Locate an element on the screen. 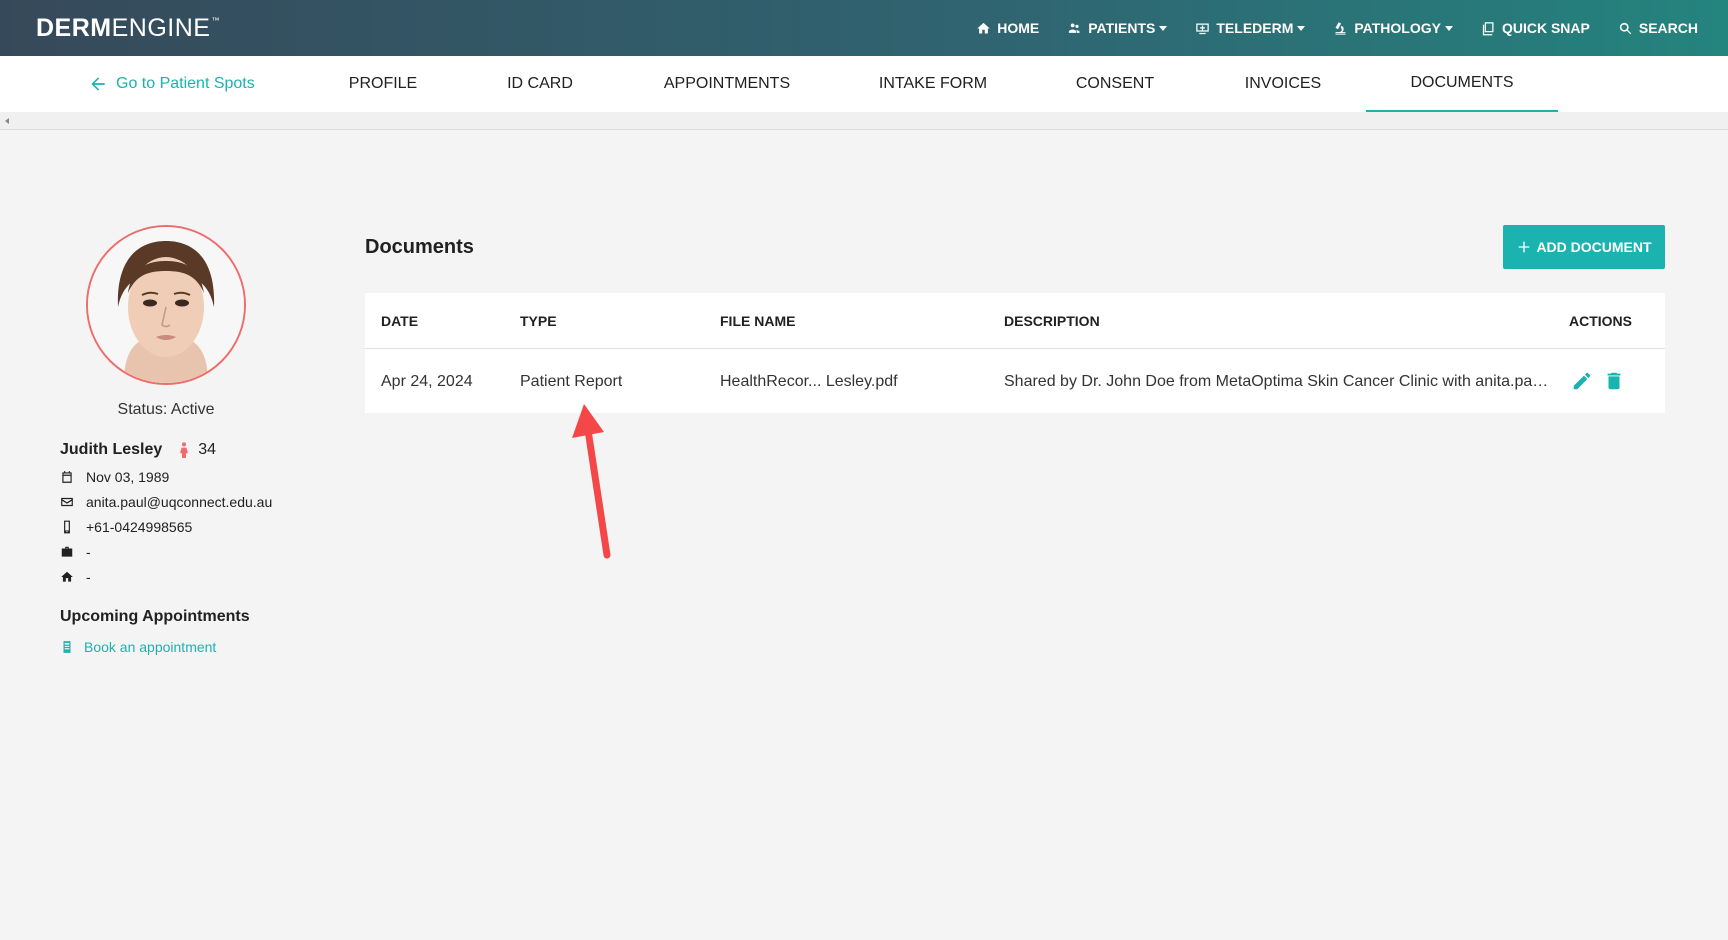 The height and width of the screenshot is (940, 1728). column-description: DESCRIPTION is located at coordinates (1052, 321).